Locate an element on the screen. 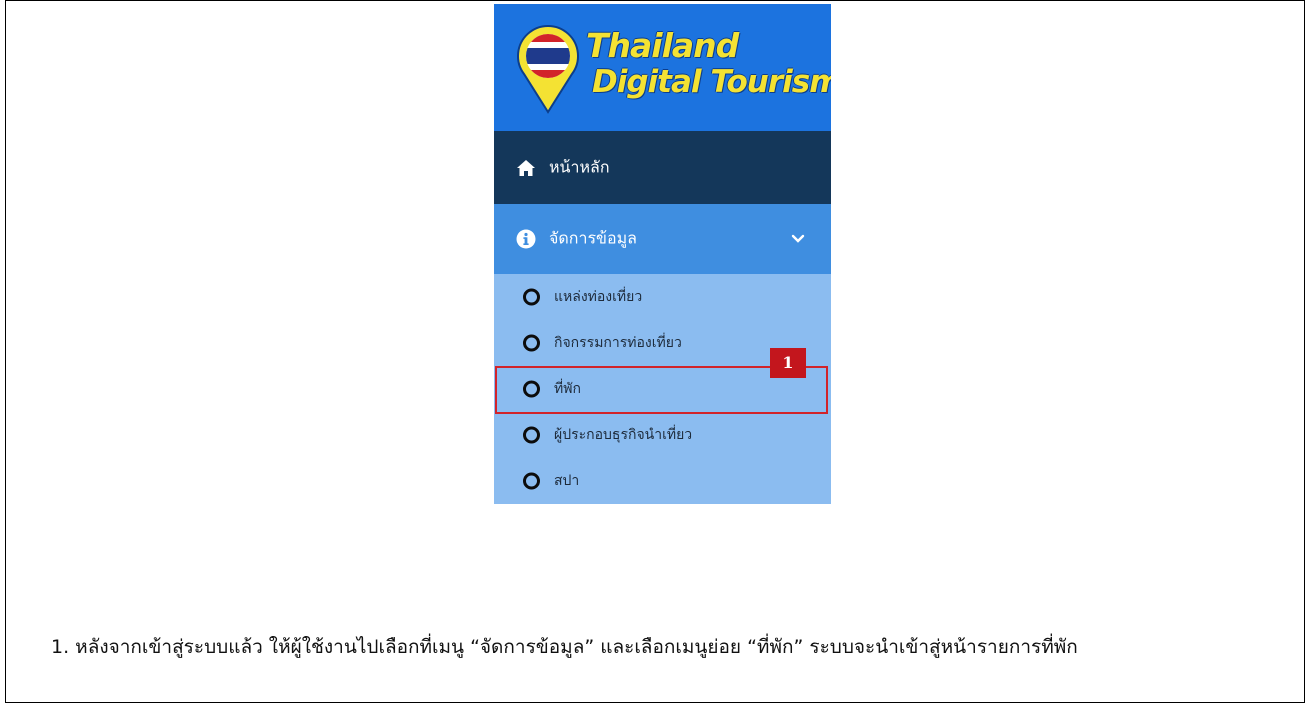 The height and width of the screenshot is (703, 1311). home-icon is located at coordinates (526, 167).